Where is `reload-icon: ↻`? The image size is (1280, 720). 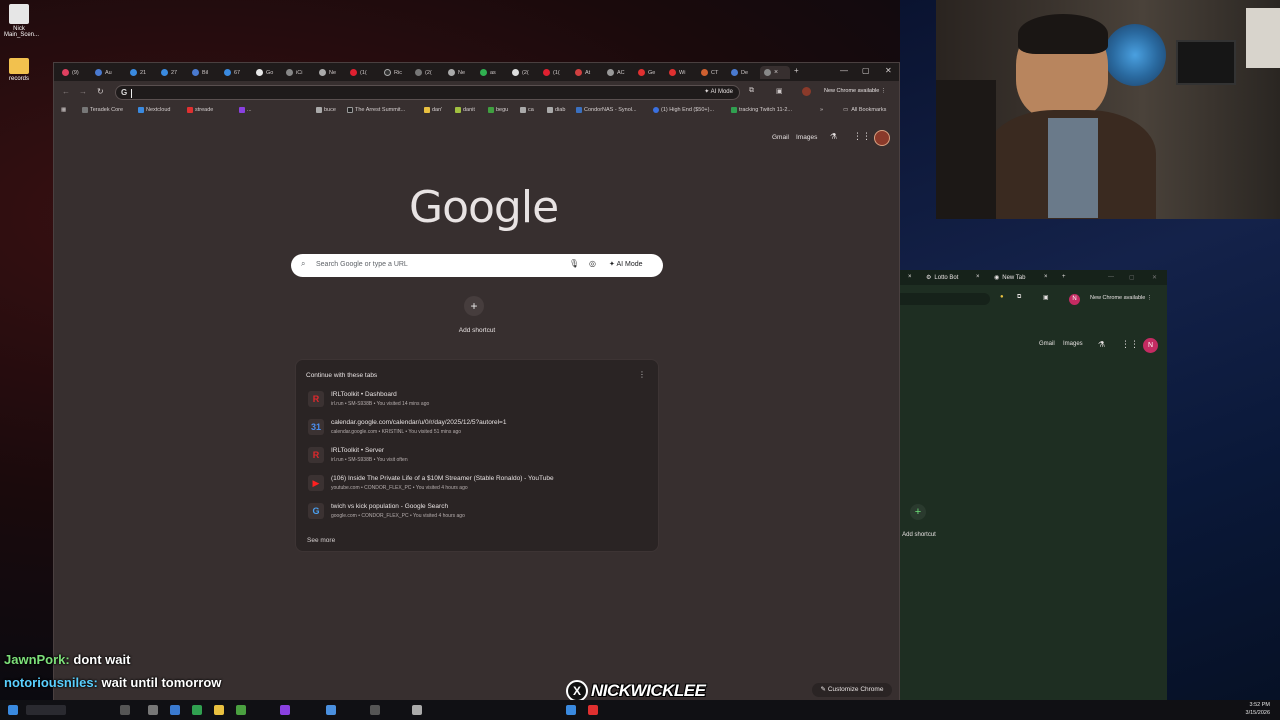 reload-icon: ↻ is located at coordinates (100, 91).